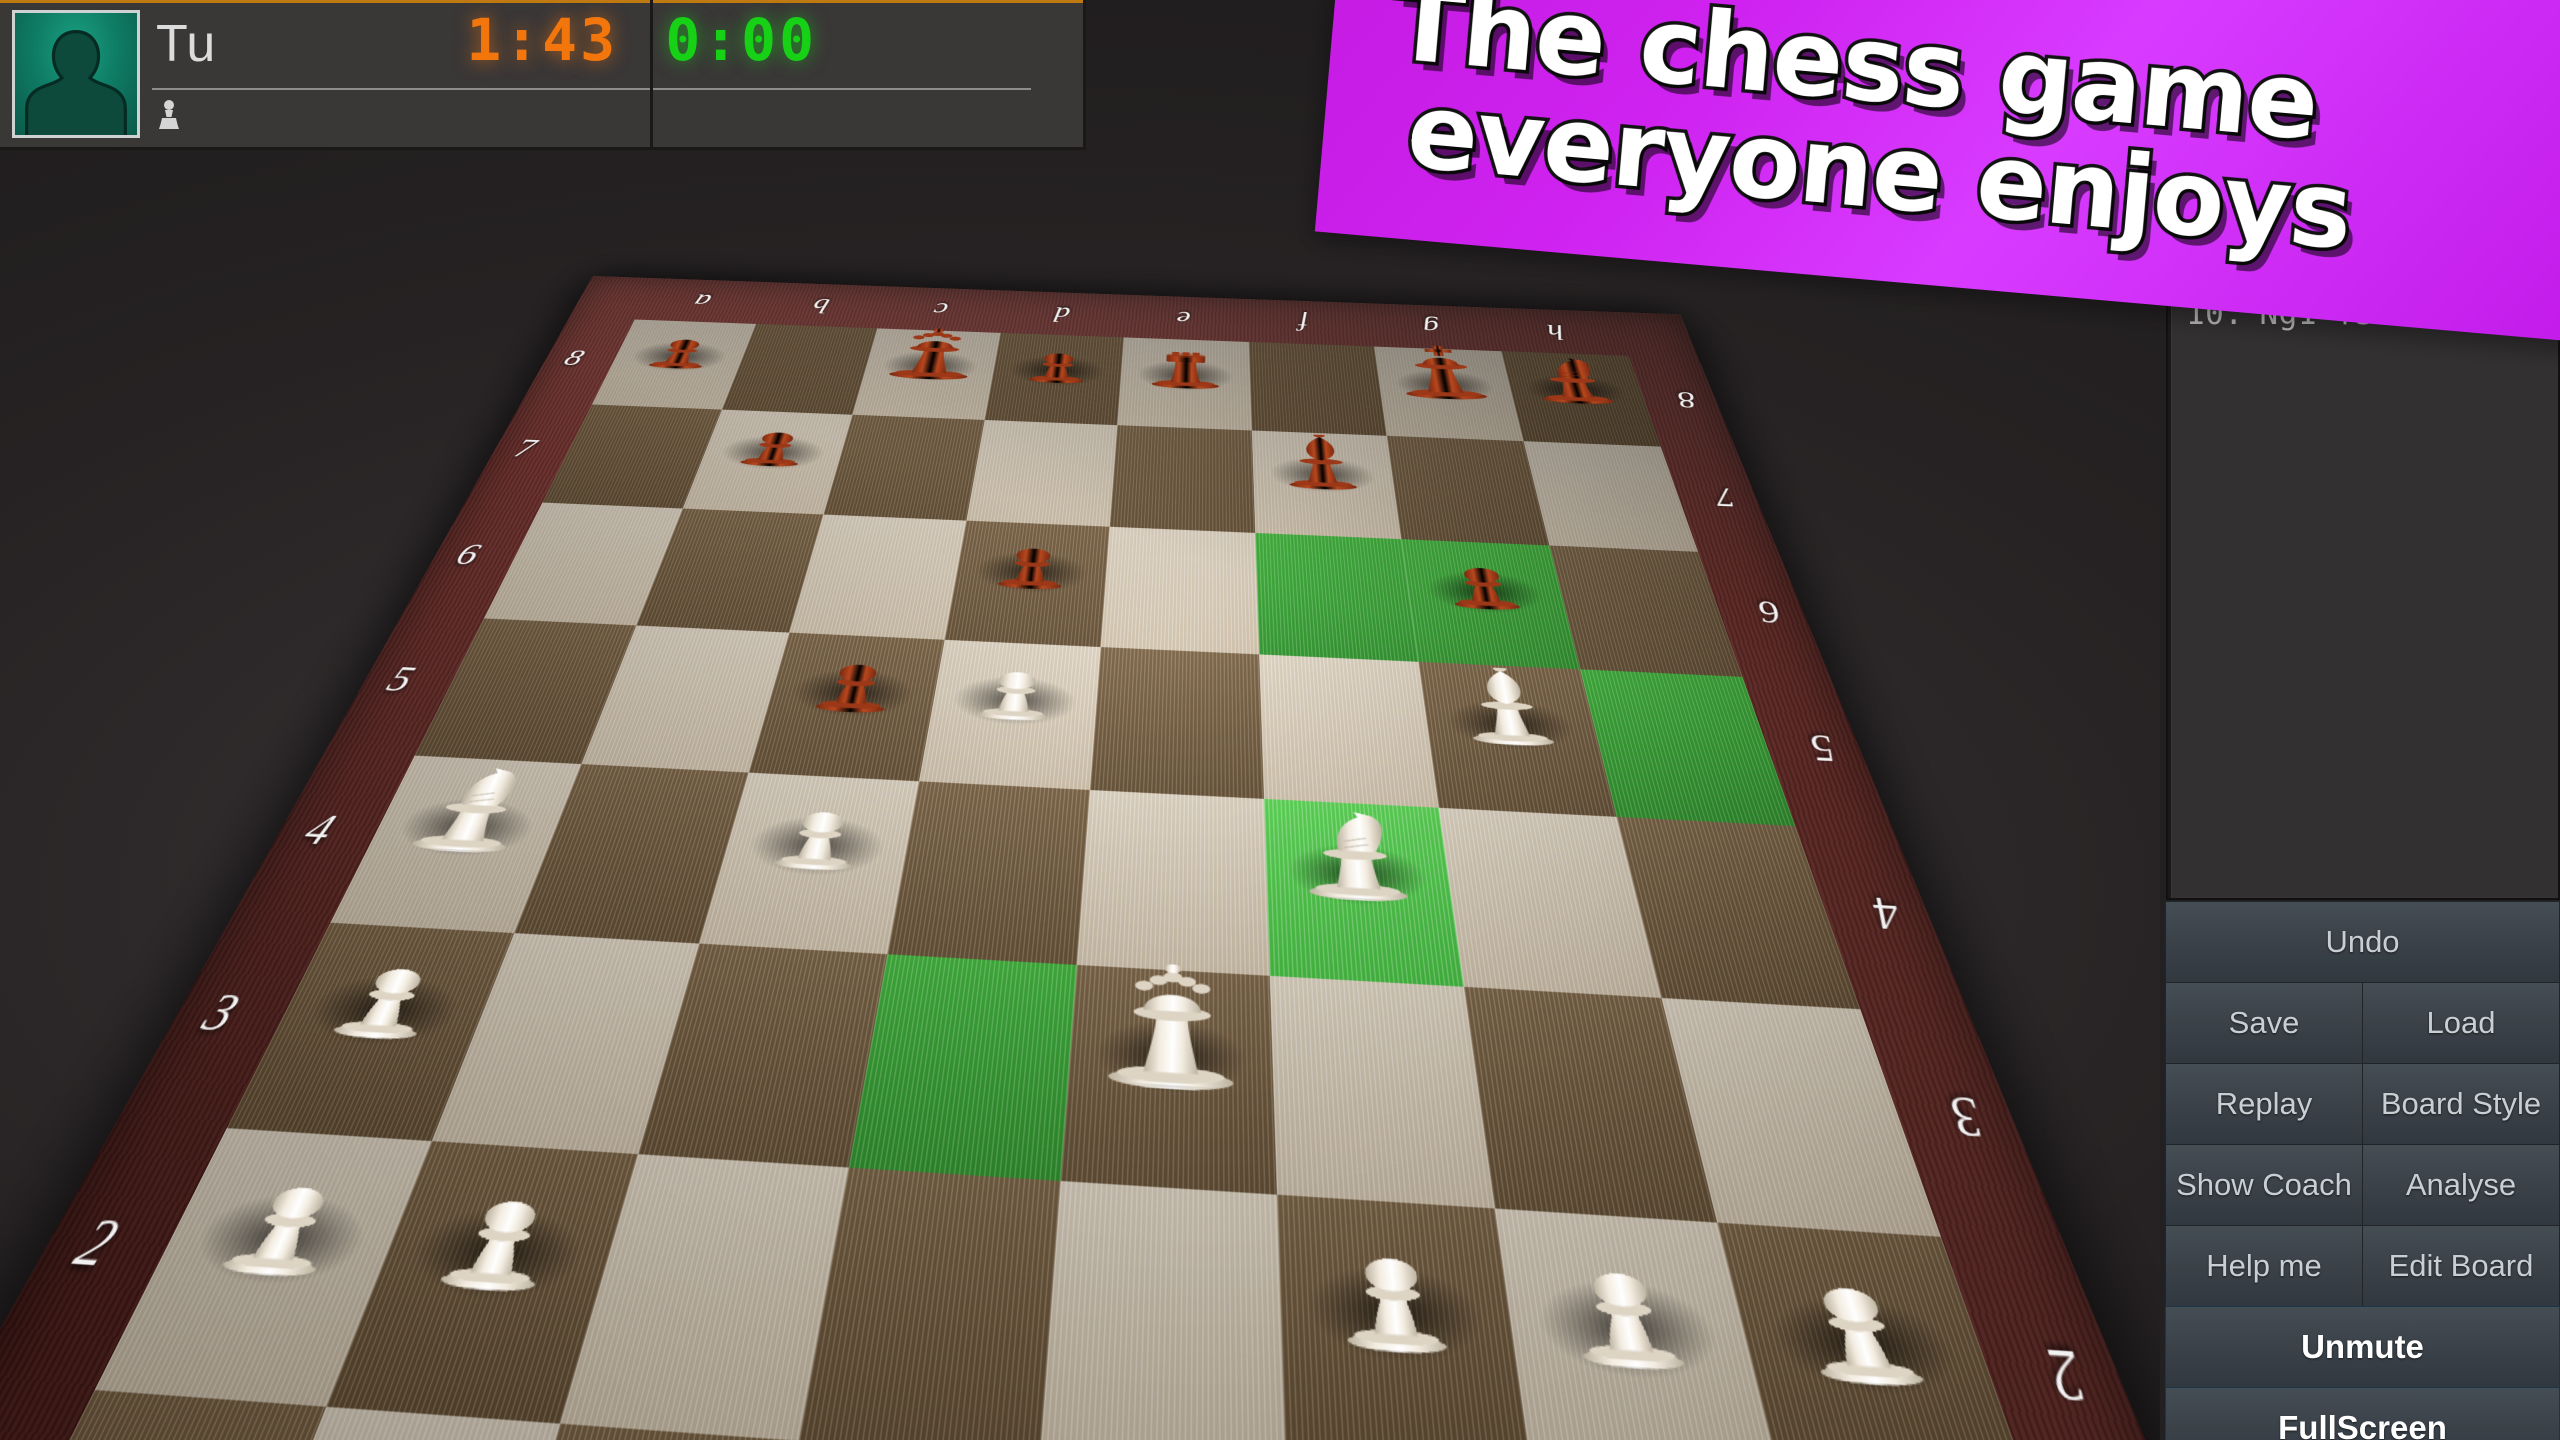 This screenshot has width=2560, height=1440. I want to click on square-f7, so click(1326, 485).